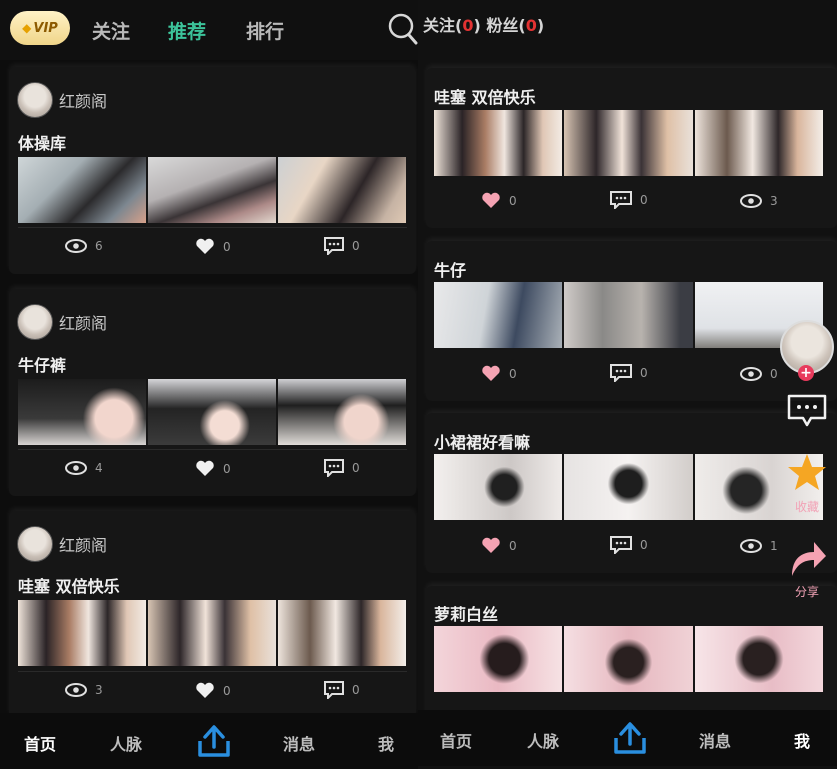 Image resolution: width=837 pixels, height=769 pixels. Describe the element at coordinates (806, 373) in the screenshot. I see `follow-plus-icon: +` at that location.